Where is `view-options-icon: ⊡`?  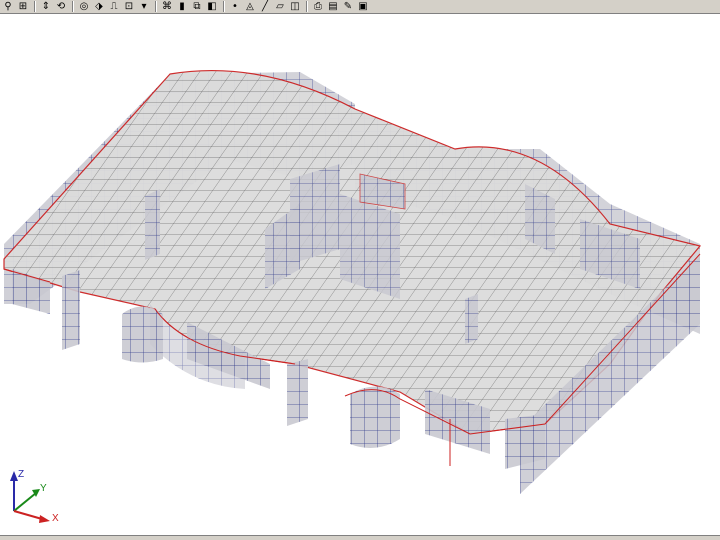 view-options-icon: ⊡ is located at coordinates (129, 6).